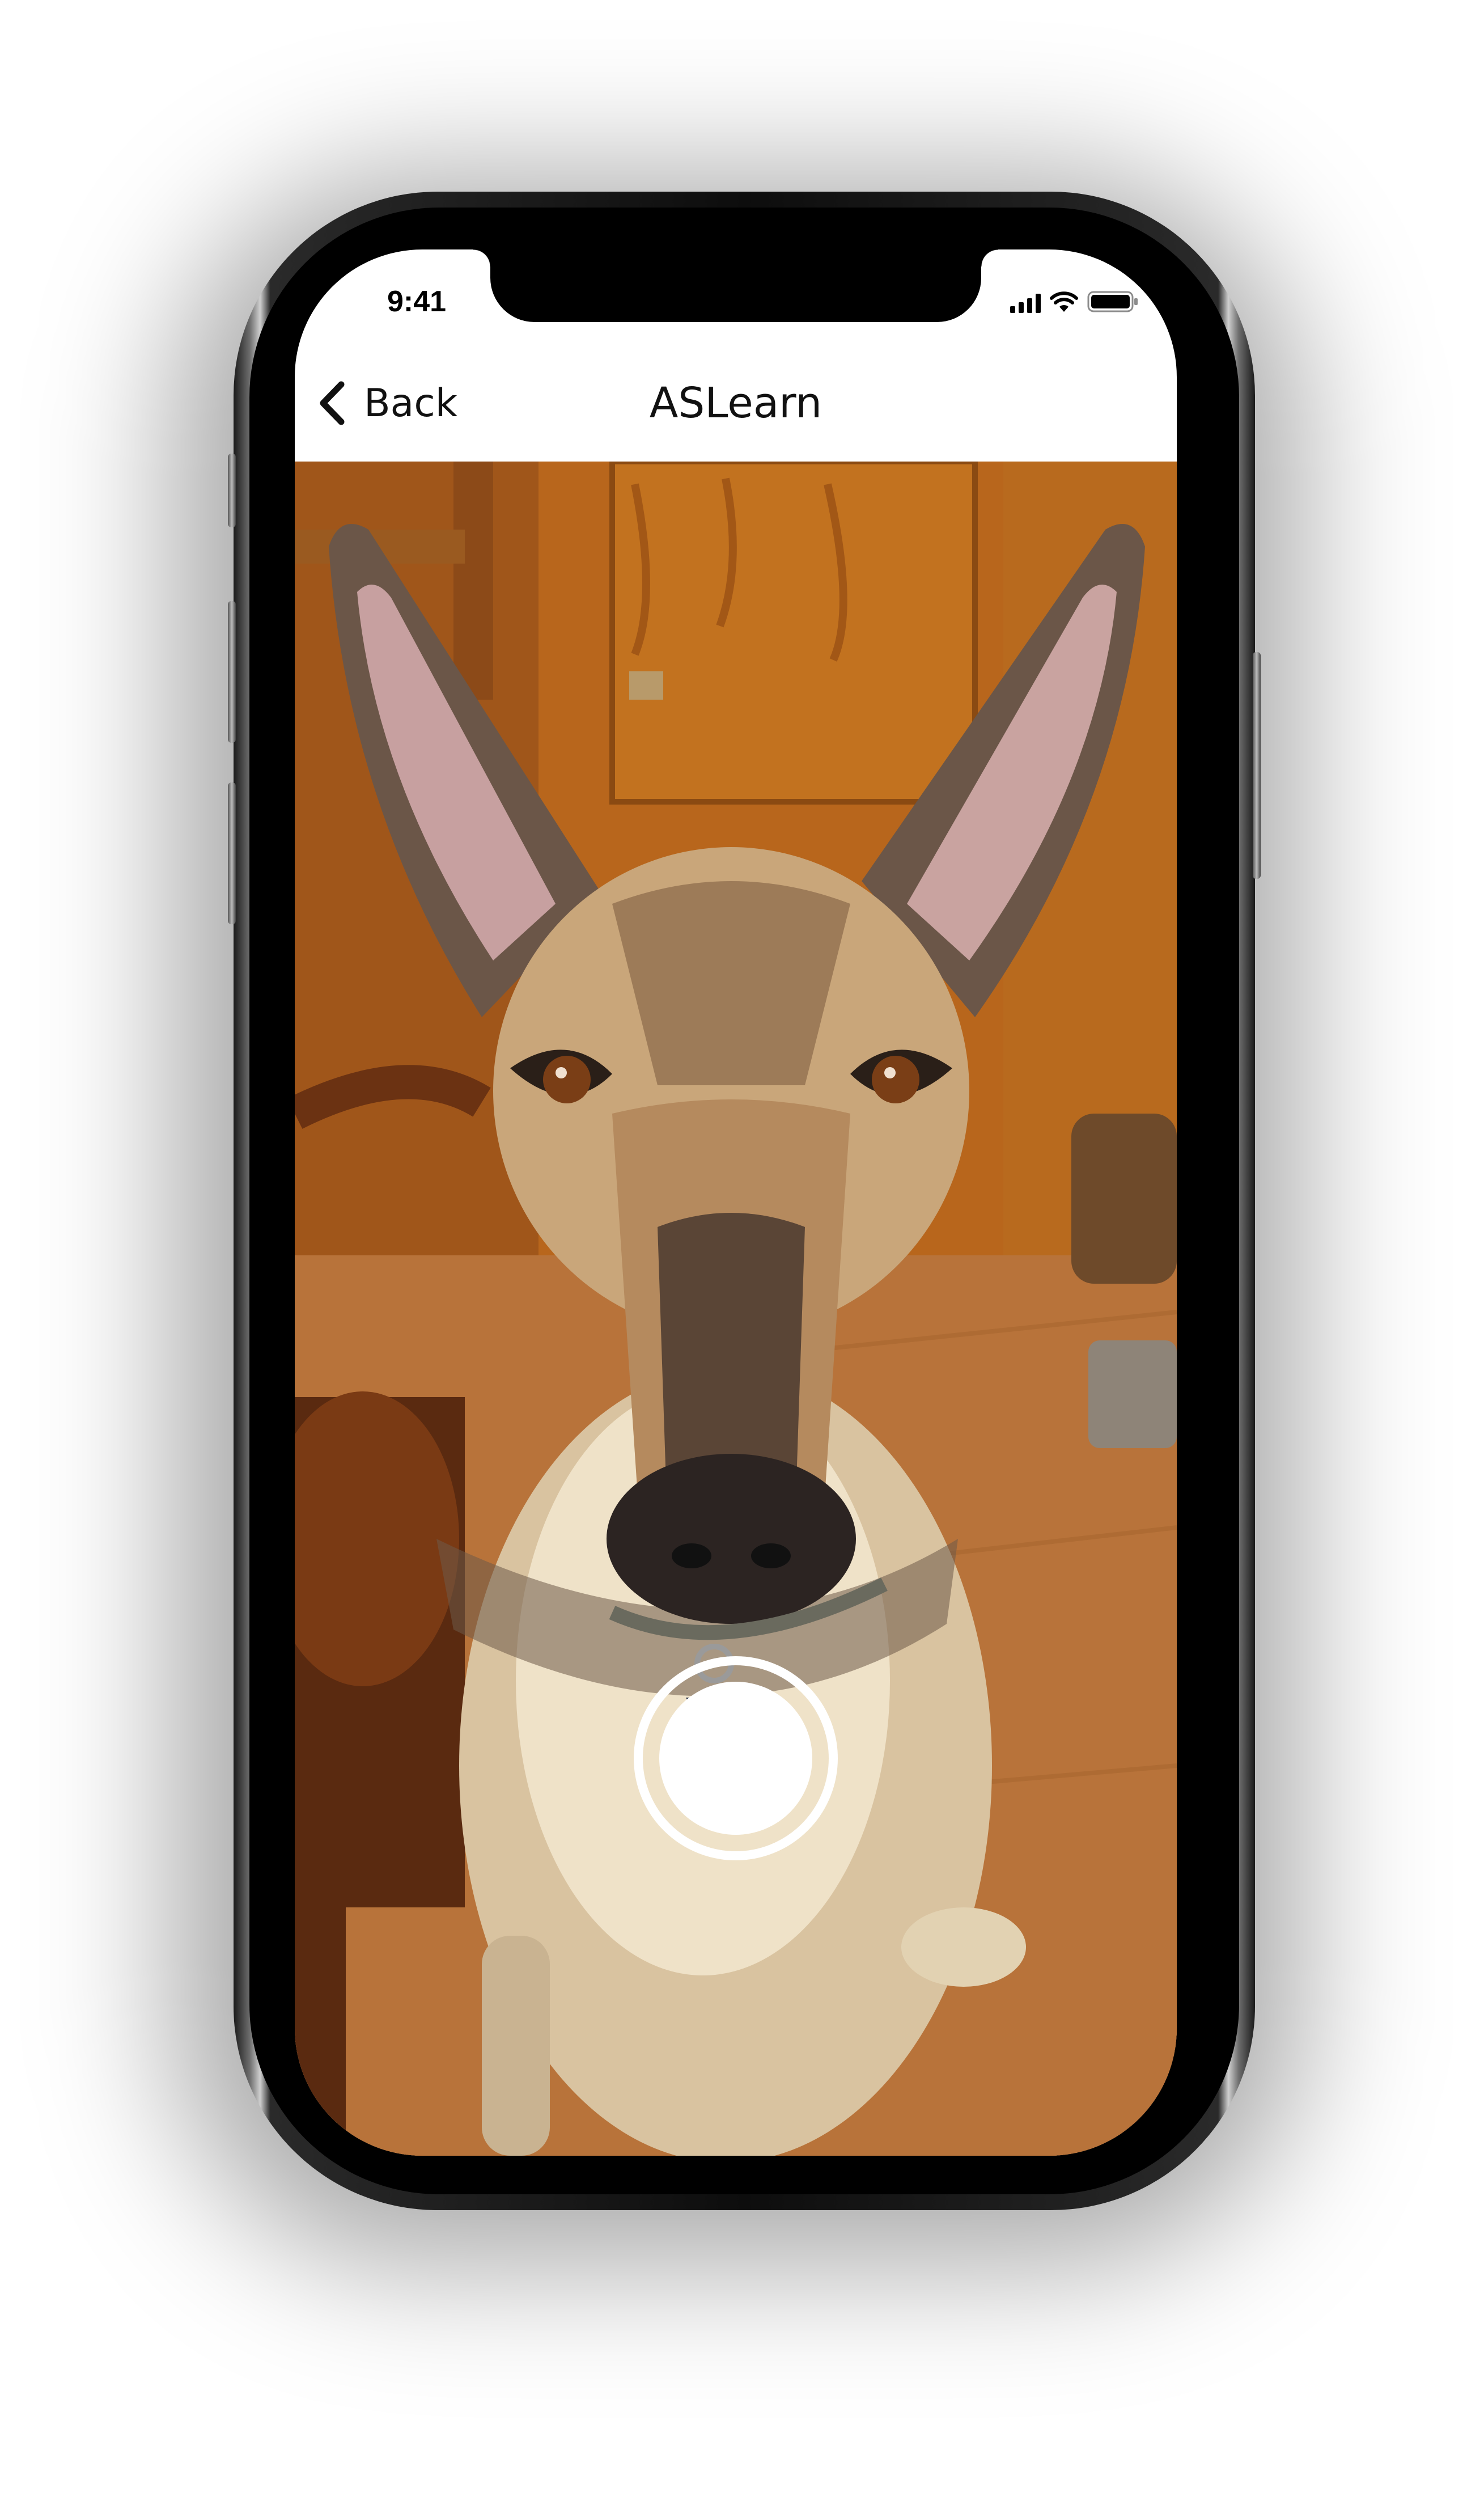 This screenshot has width=1484, height=2505. Describe the element at coordinates (1064, 301) in the screenshot. I see `wifi-icon` at that location.